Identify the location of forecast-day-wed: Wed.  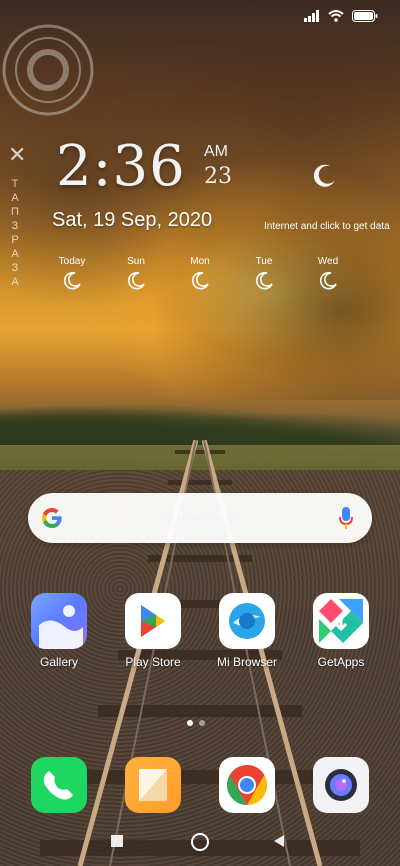
(328, 273).